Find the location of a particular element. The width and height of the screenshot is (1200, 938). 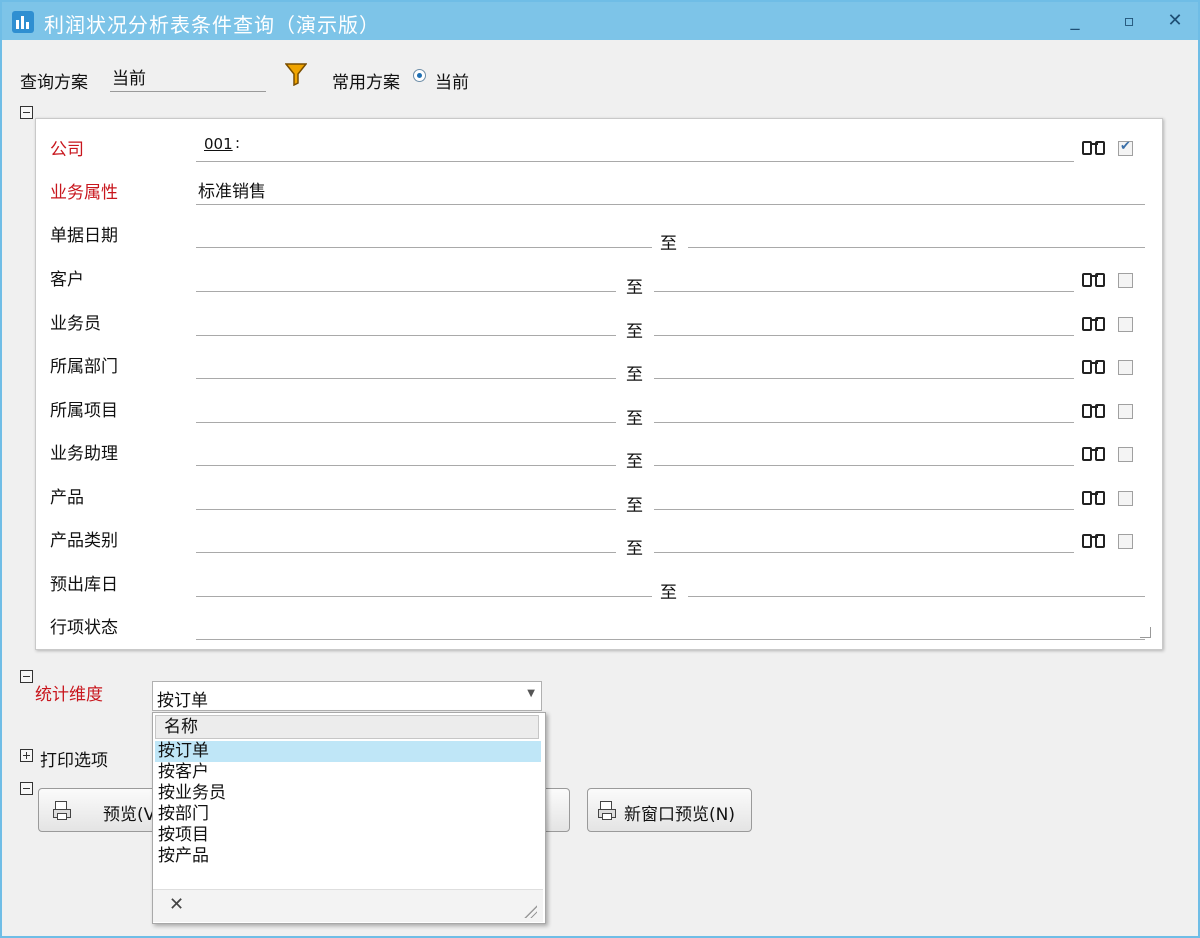

customer-from is located at coordinates (406, 291).